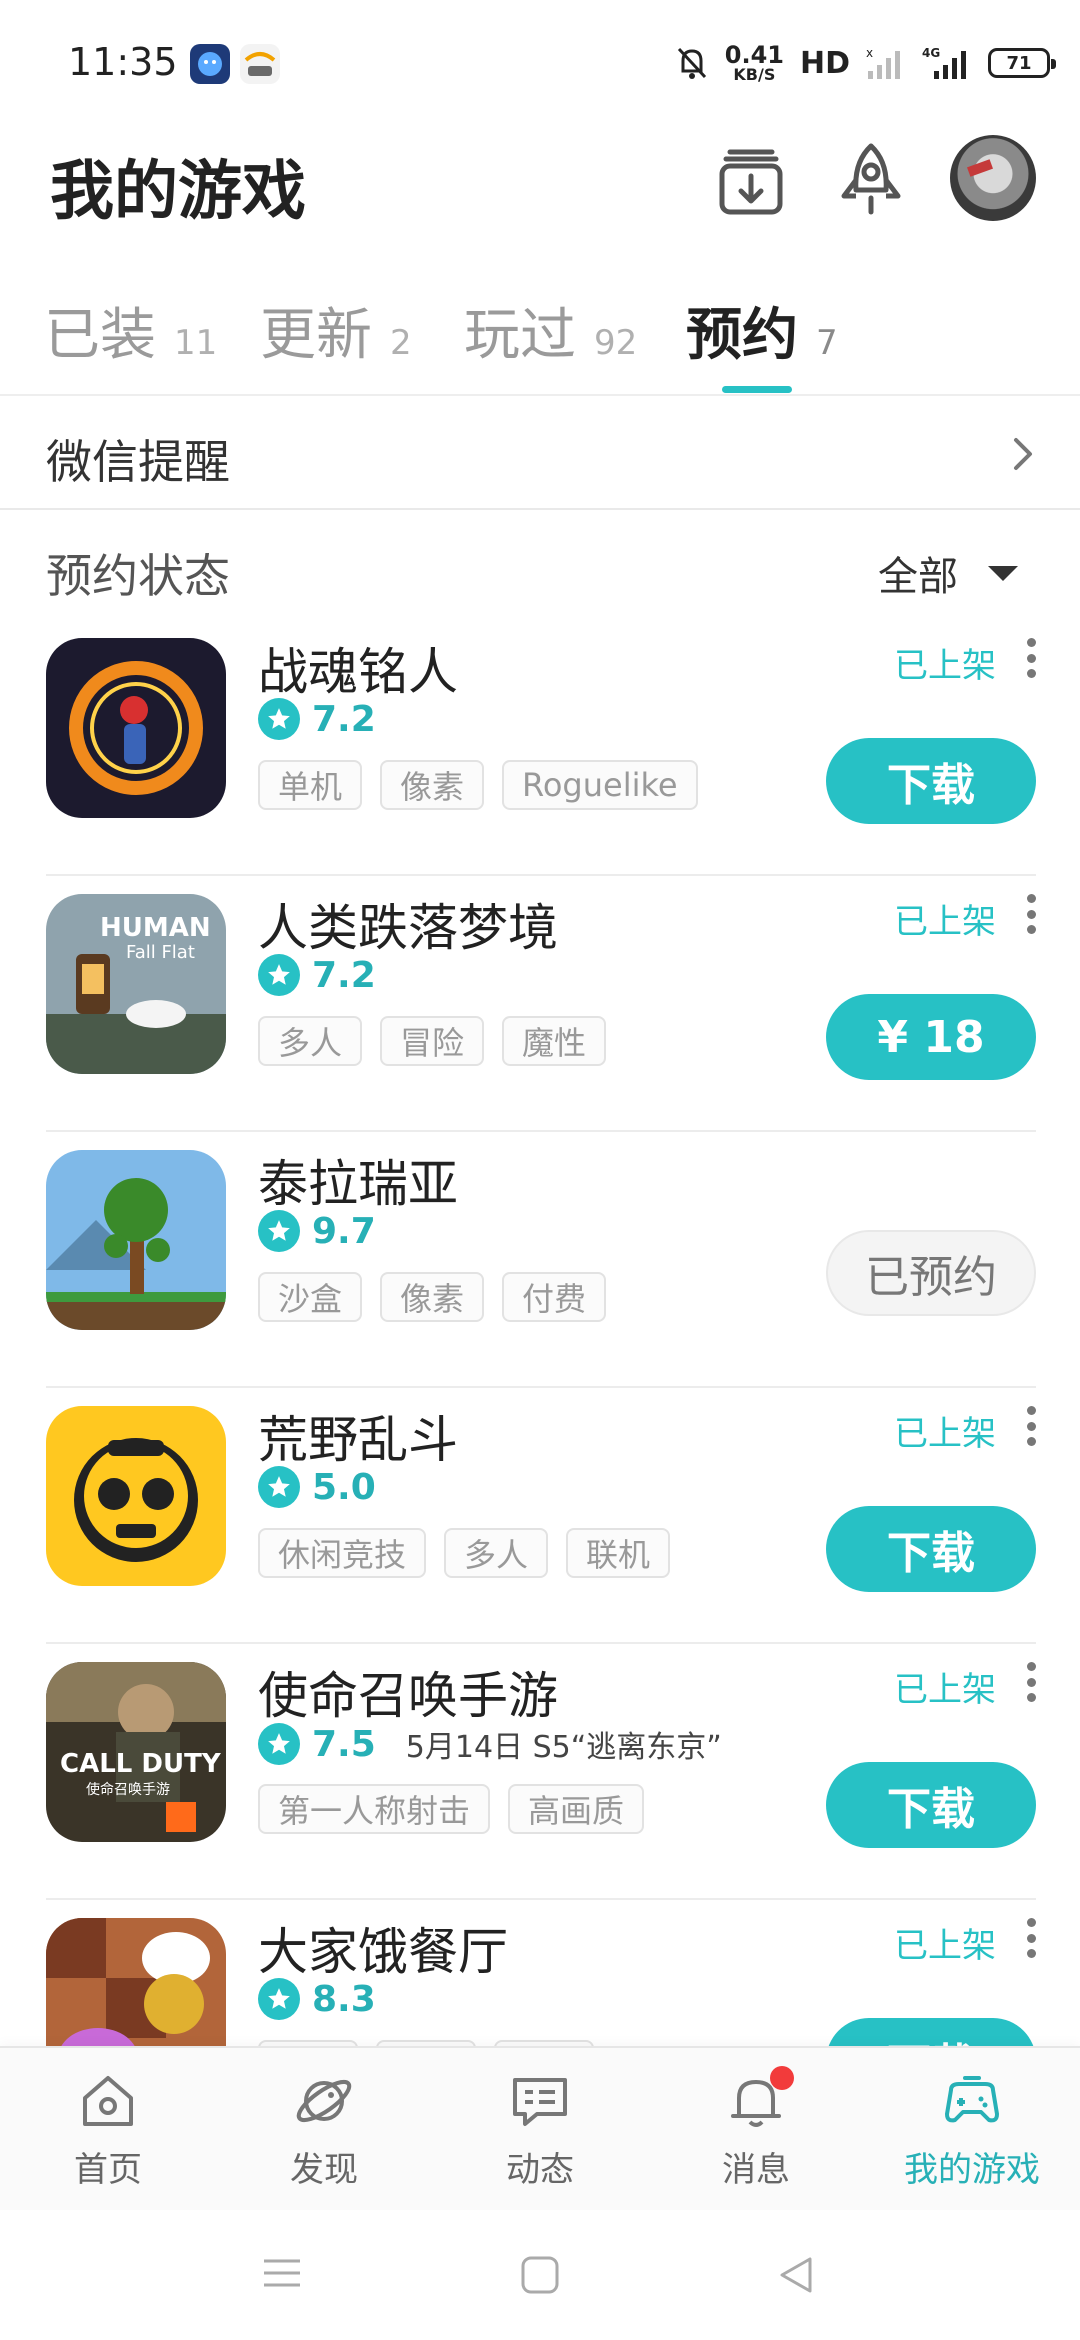  What do you see at coordinates (136, 984) in the screenshot?
I see `game-icon-human-fall-flat: HUMAN Fall Flat` at bounding box center [136, 984].